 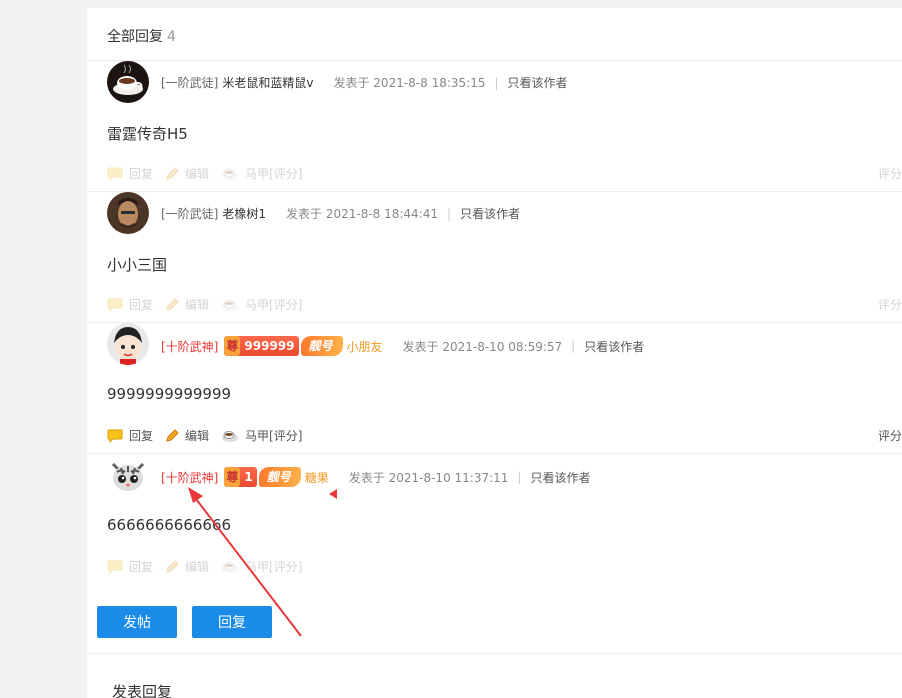 I want to click on username-link: 米老鼠和蓝精鼠v, so click(x=267, y=82).